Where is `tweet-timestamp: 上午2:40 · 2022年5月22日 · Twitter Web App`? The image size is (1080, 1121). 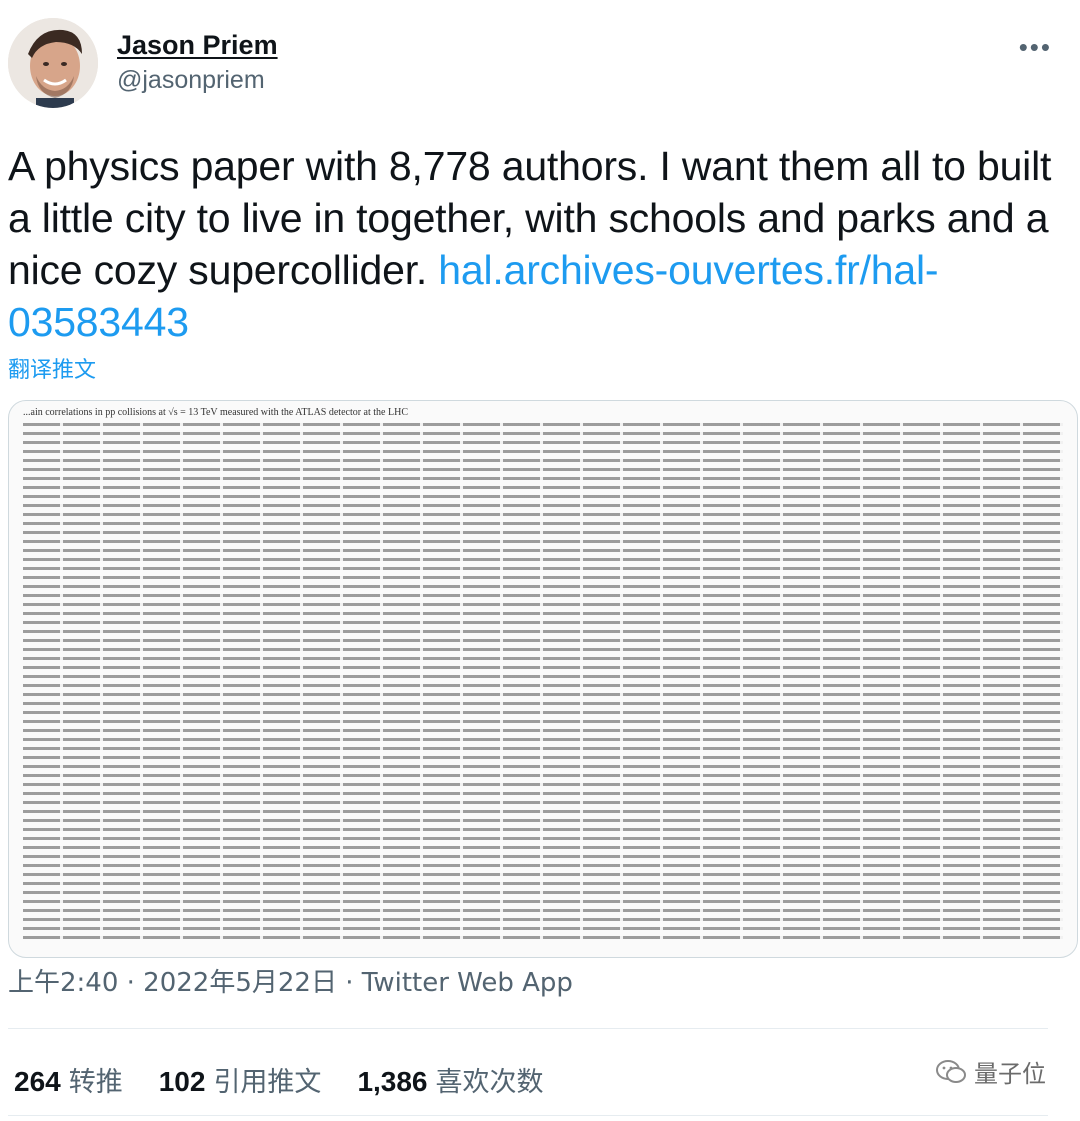
tweet-timestamp: 上午2:40 · 2022年5月22日 · Twitter Web App is located at coordinates (290, 980).